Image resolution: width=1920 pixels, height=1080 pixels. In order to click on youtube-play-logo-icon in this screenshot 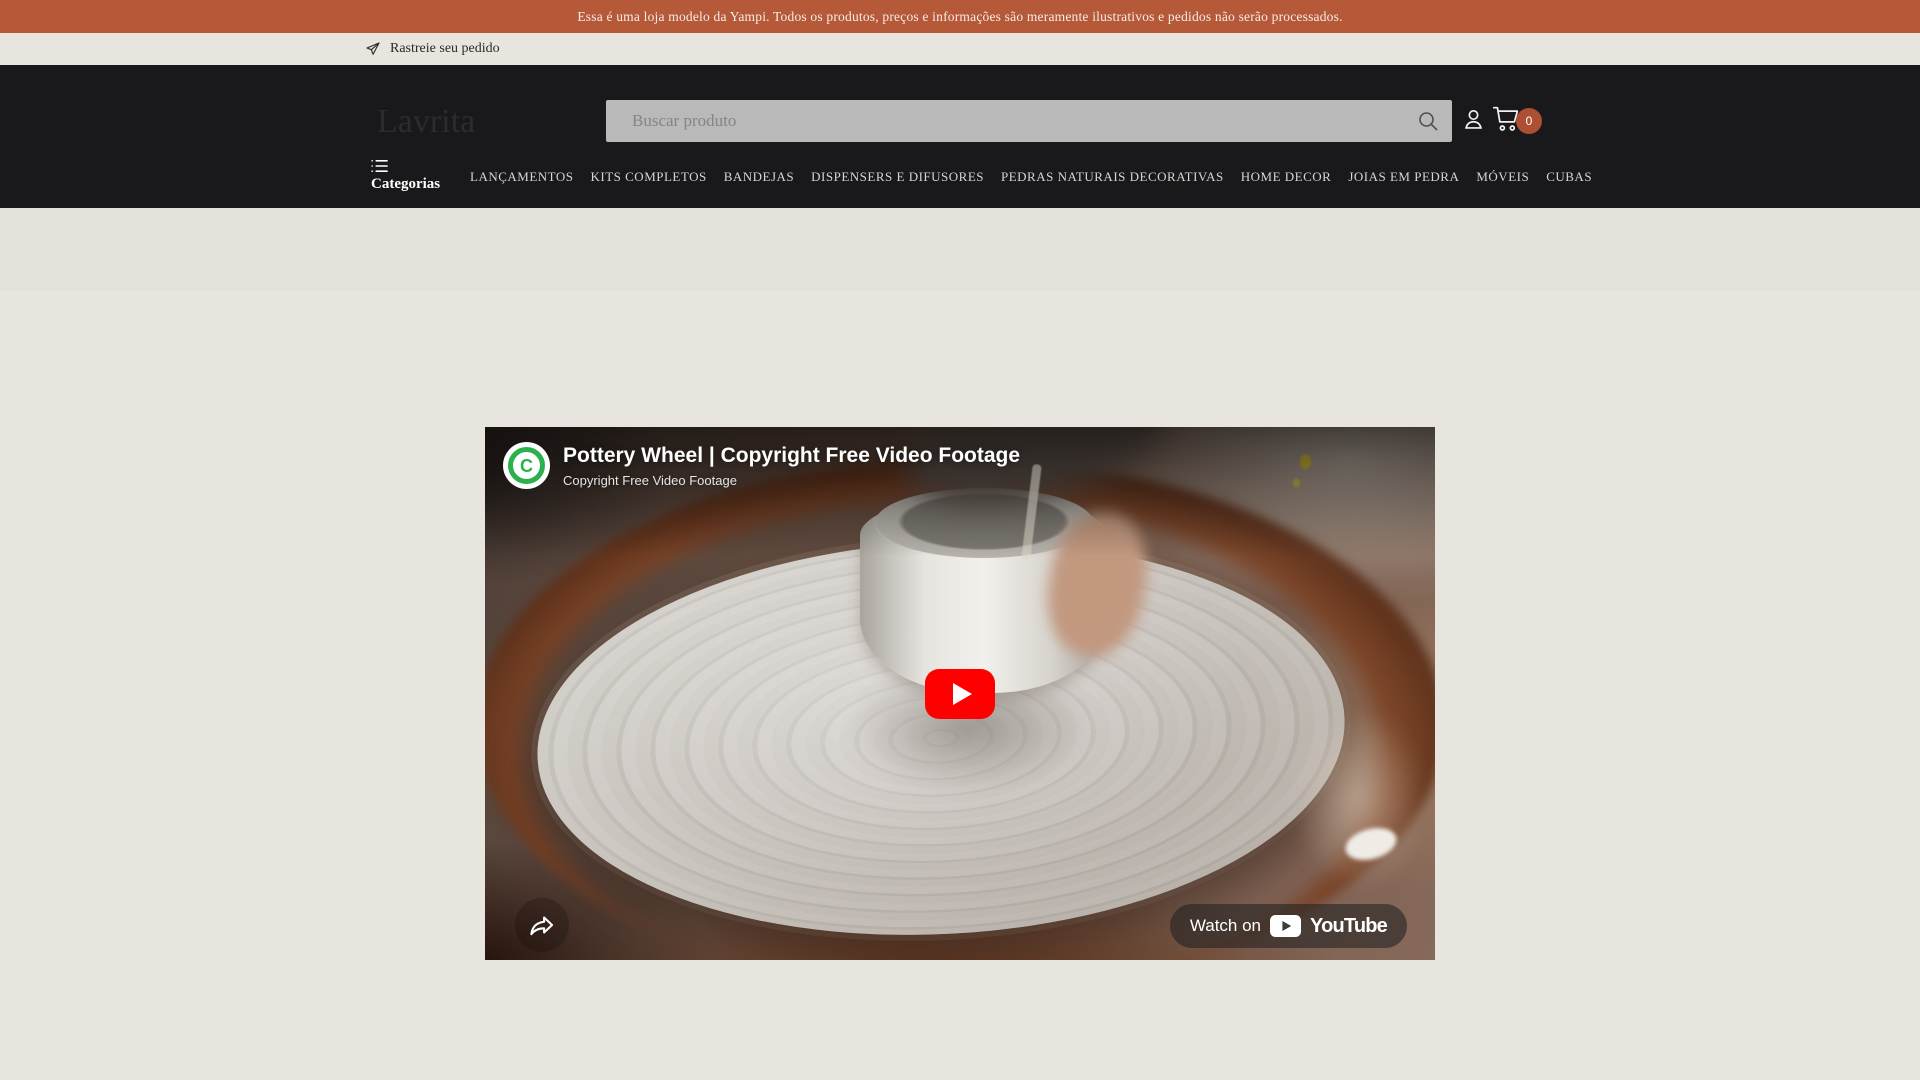, I will do `click(1286, 926)`.